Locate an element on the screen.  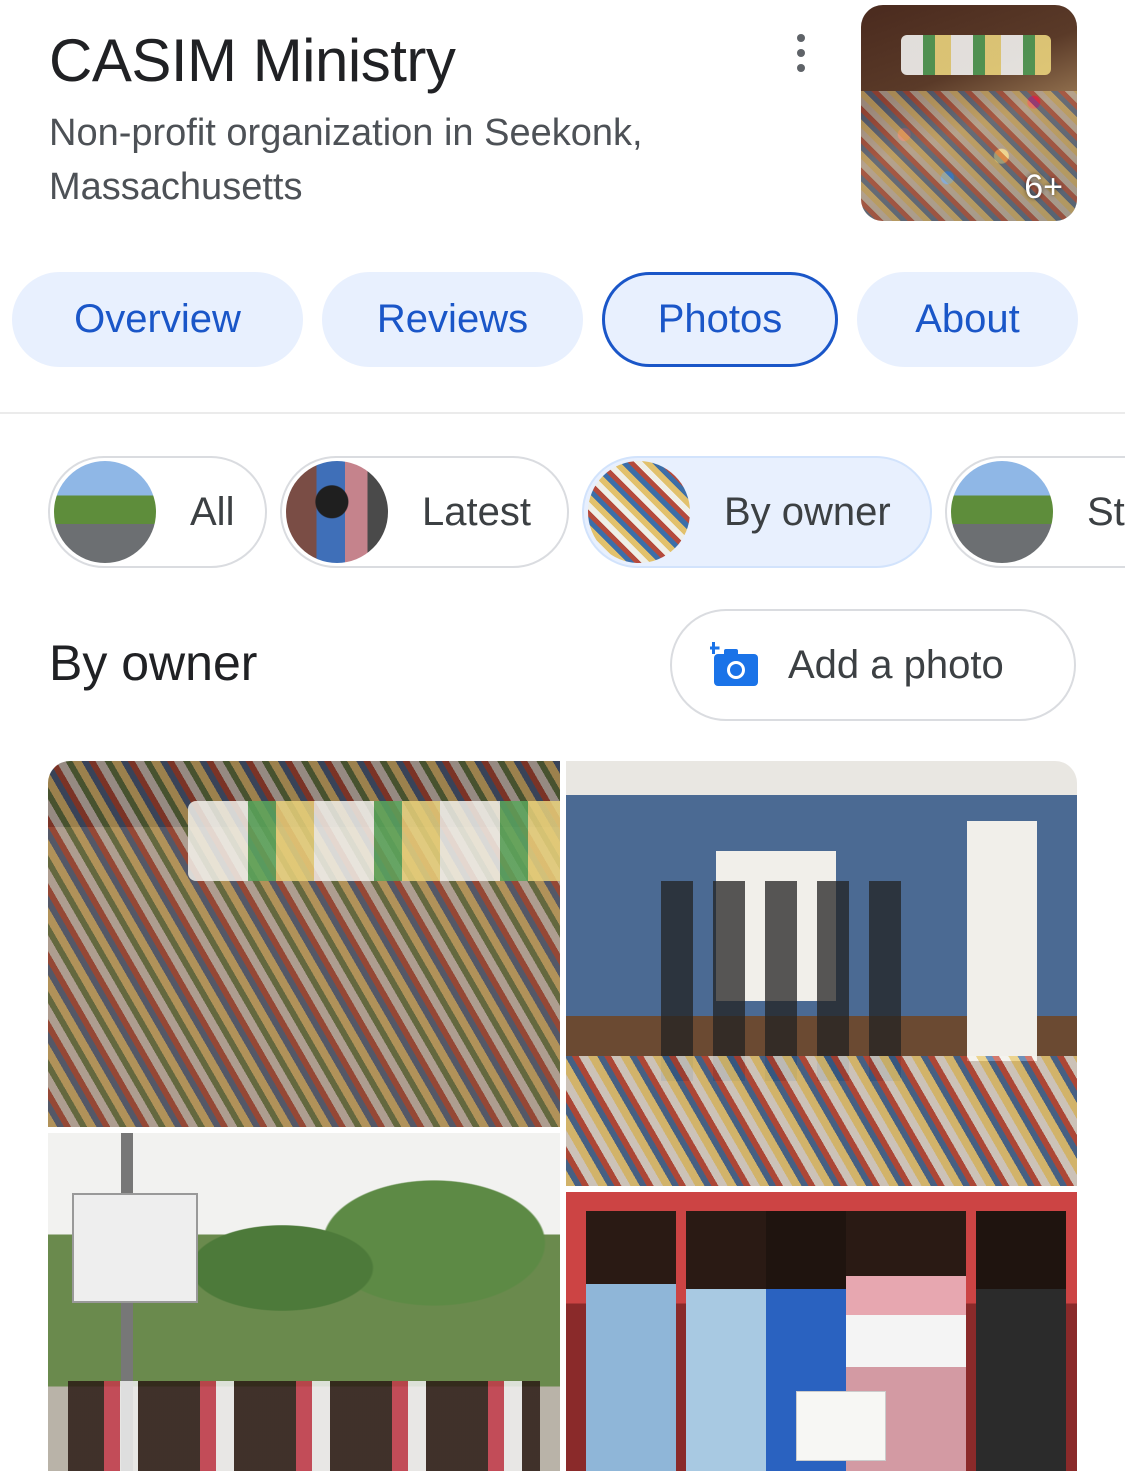
divider is located at coordinates (562, 413).